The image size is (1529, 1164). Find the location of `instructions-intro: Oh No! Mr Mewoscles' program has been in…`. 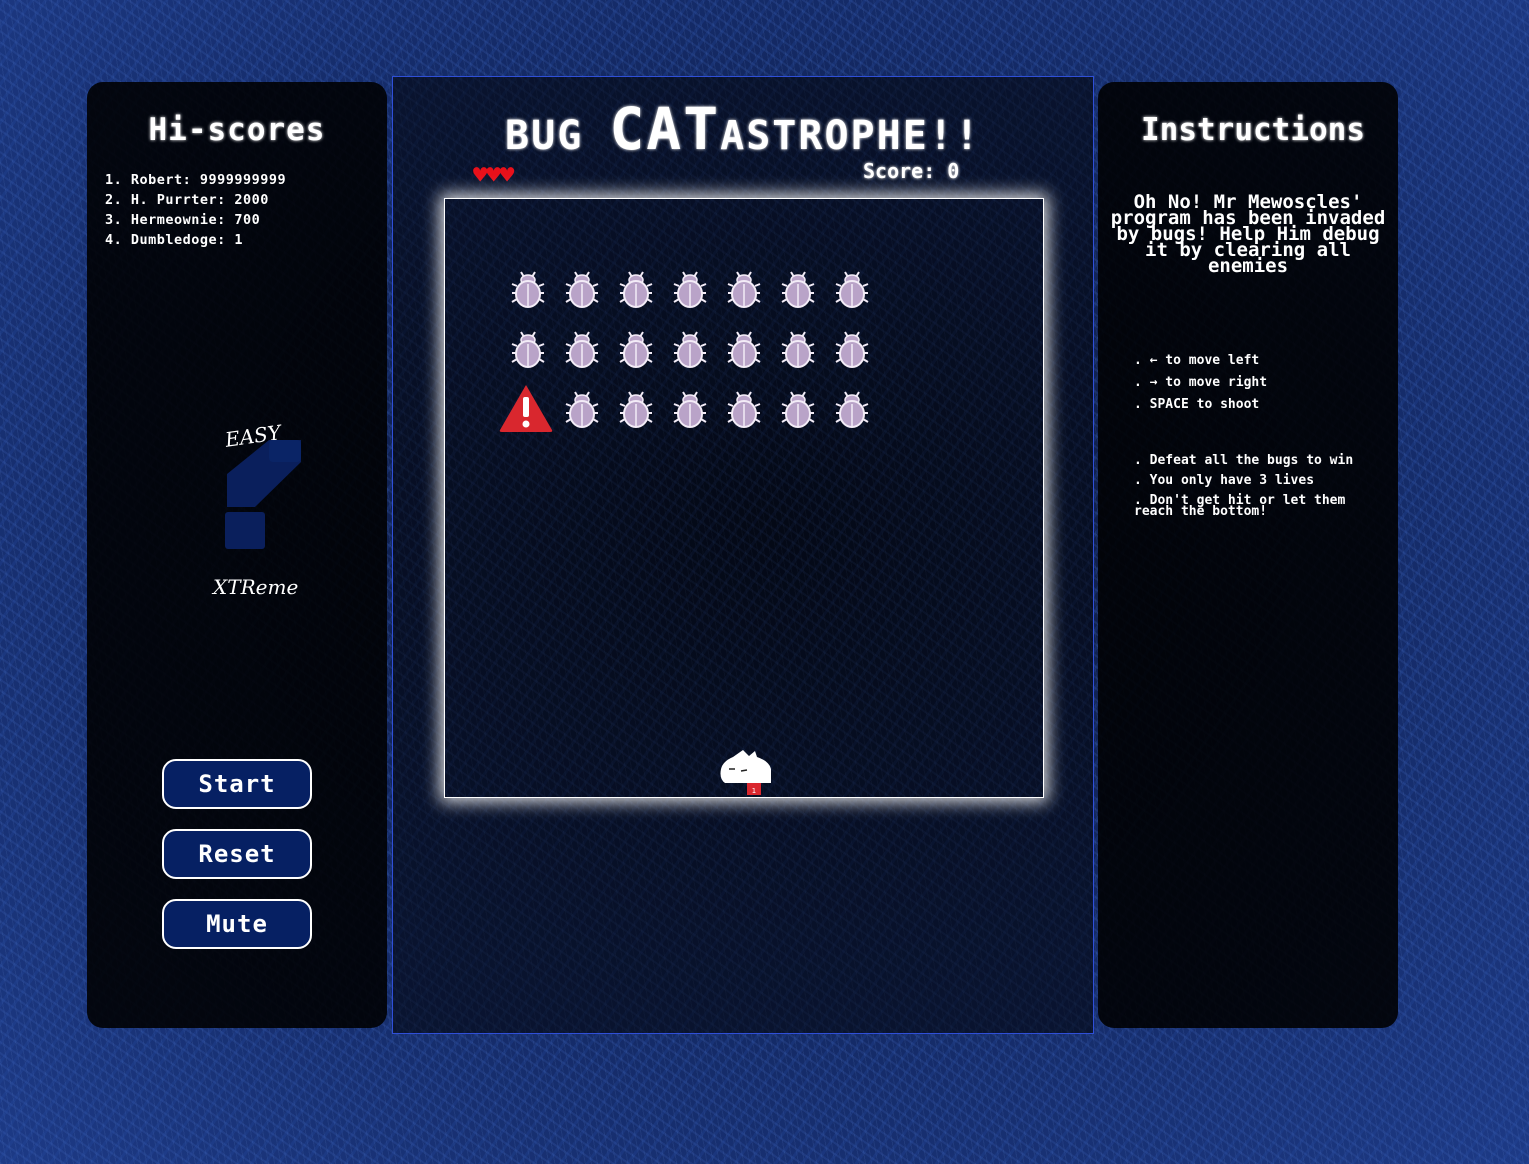

instructions-intro: Oh No! Mr Mewoscles' program has been in… is located at coordinates (1248, 234).